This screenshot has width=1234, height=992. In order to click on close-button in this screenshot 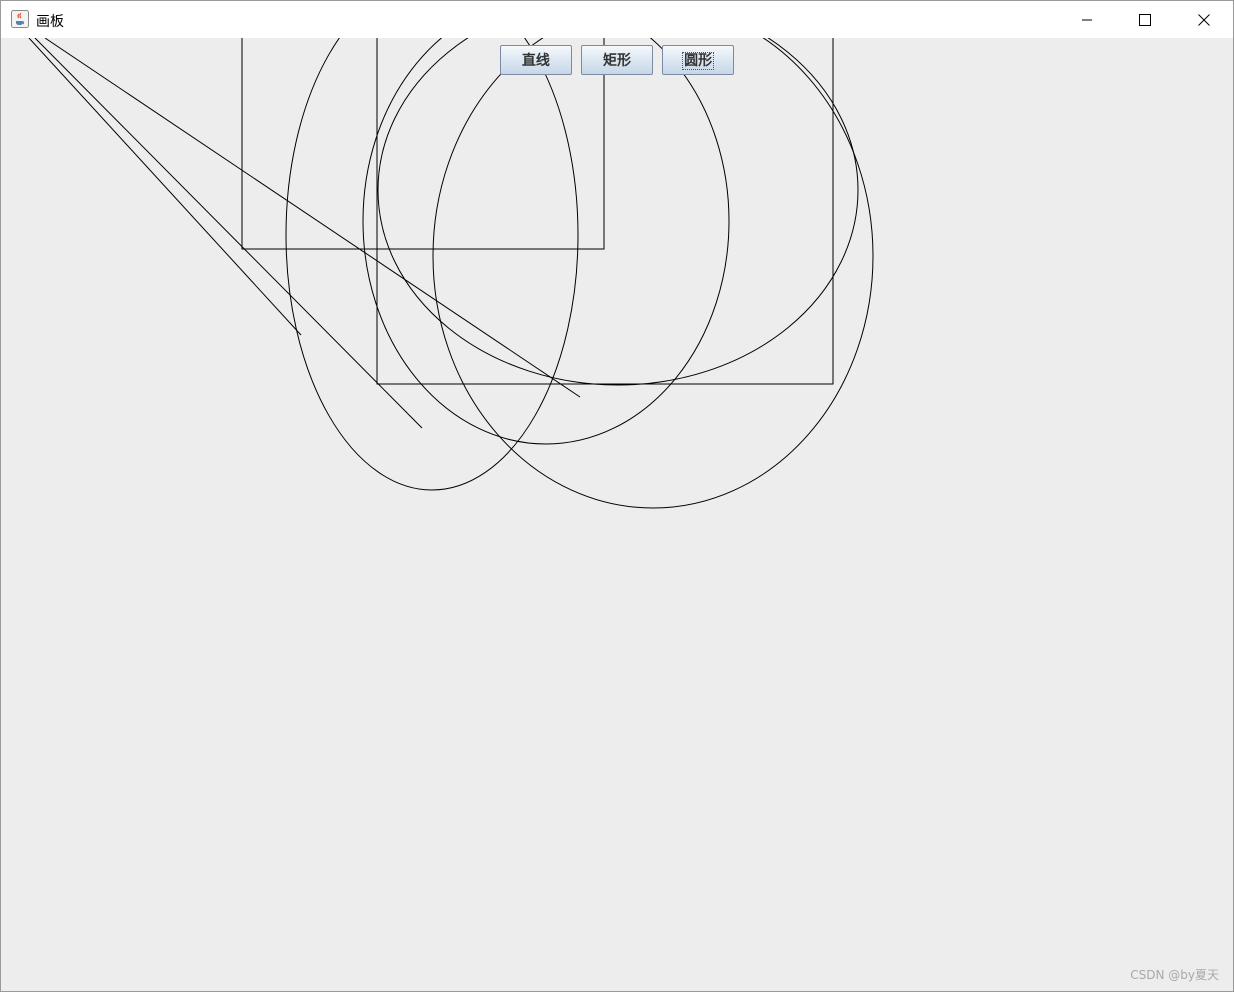, I will do `click(1204, 19)`.